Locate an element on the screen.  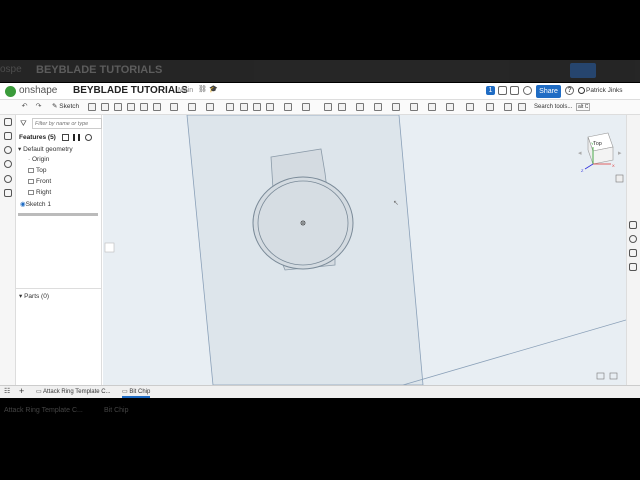
properties-panel-icon is located at coordinates (633, 267).